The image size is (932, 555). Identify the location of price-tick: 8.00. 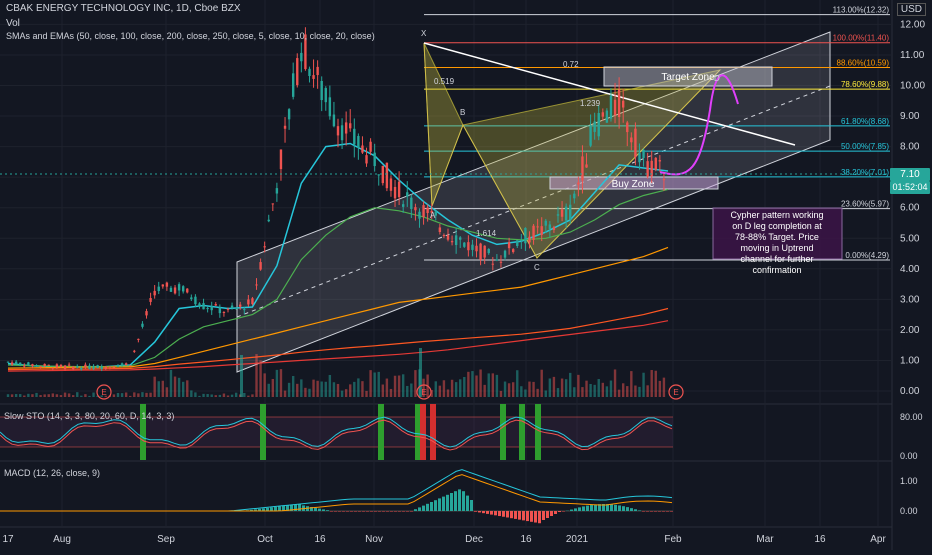
(910, 147).